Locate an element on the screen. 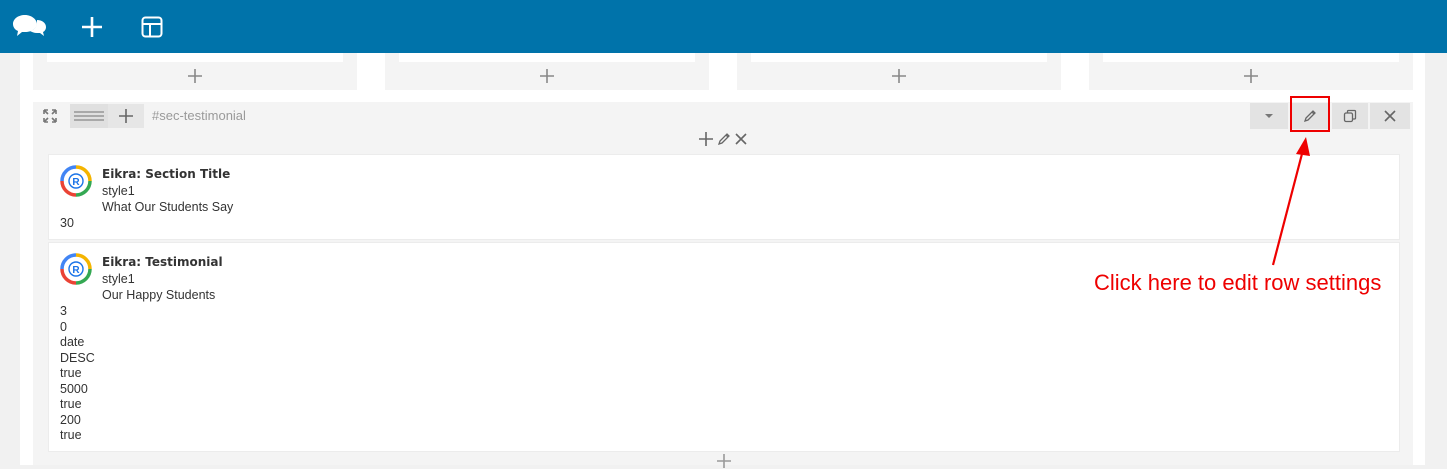 The width and height of the screenshot is (1447, 469). pencil-icon is located at coordinates (724, 141).